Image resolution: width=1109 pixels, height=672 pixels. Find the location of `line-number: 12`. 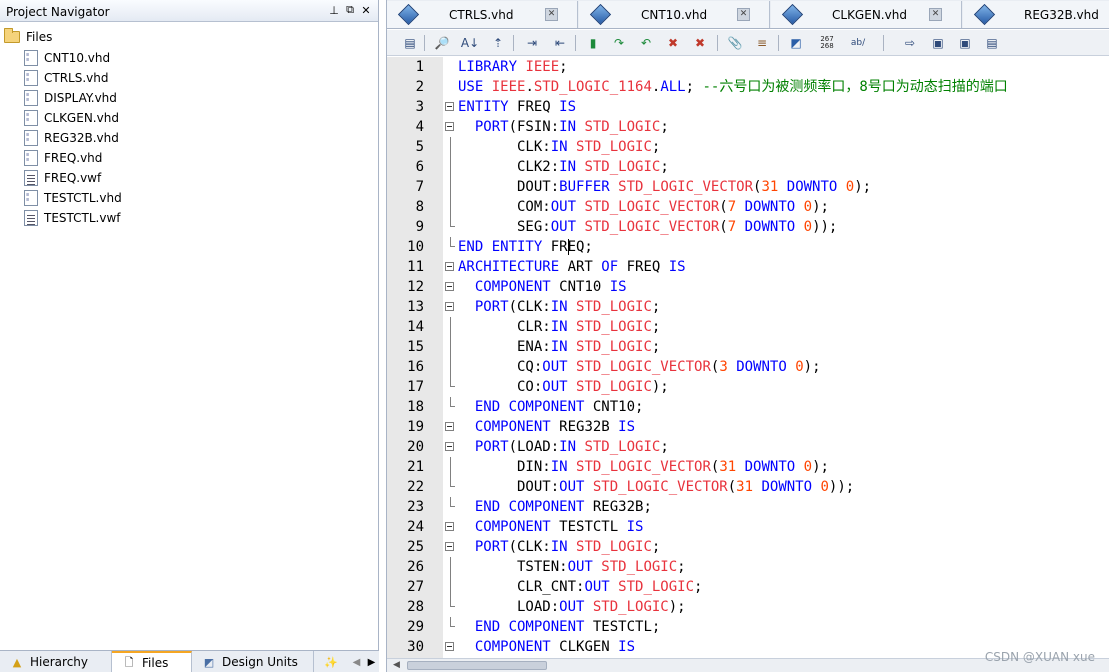

line-number: 12 is located at coordinates (415, 287).